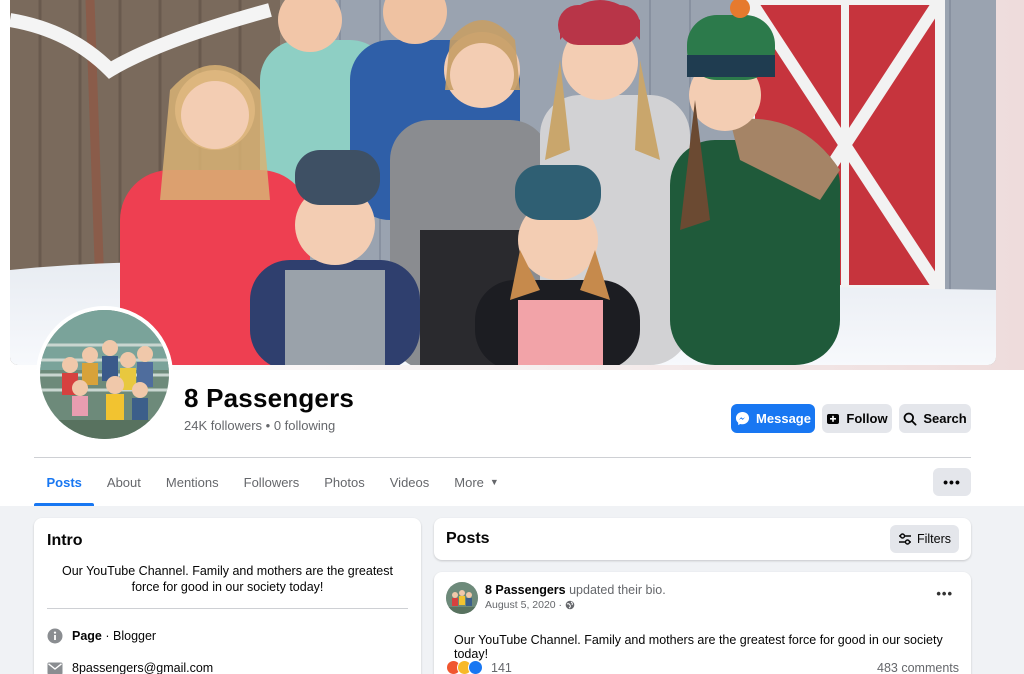 Image resolution: width=1024 pixels, height=674 pixels. I want to click on filters-label: Filters, so click(934, 539).